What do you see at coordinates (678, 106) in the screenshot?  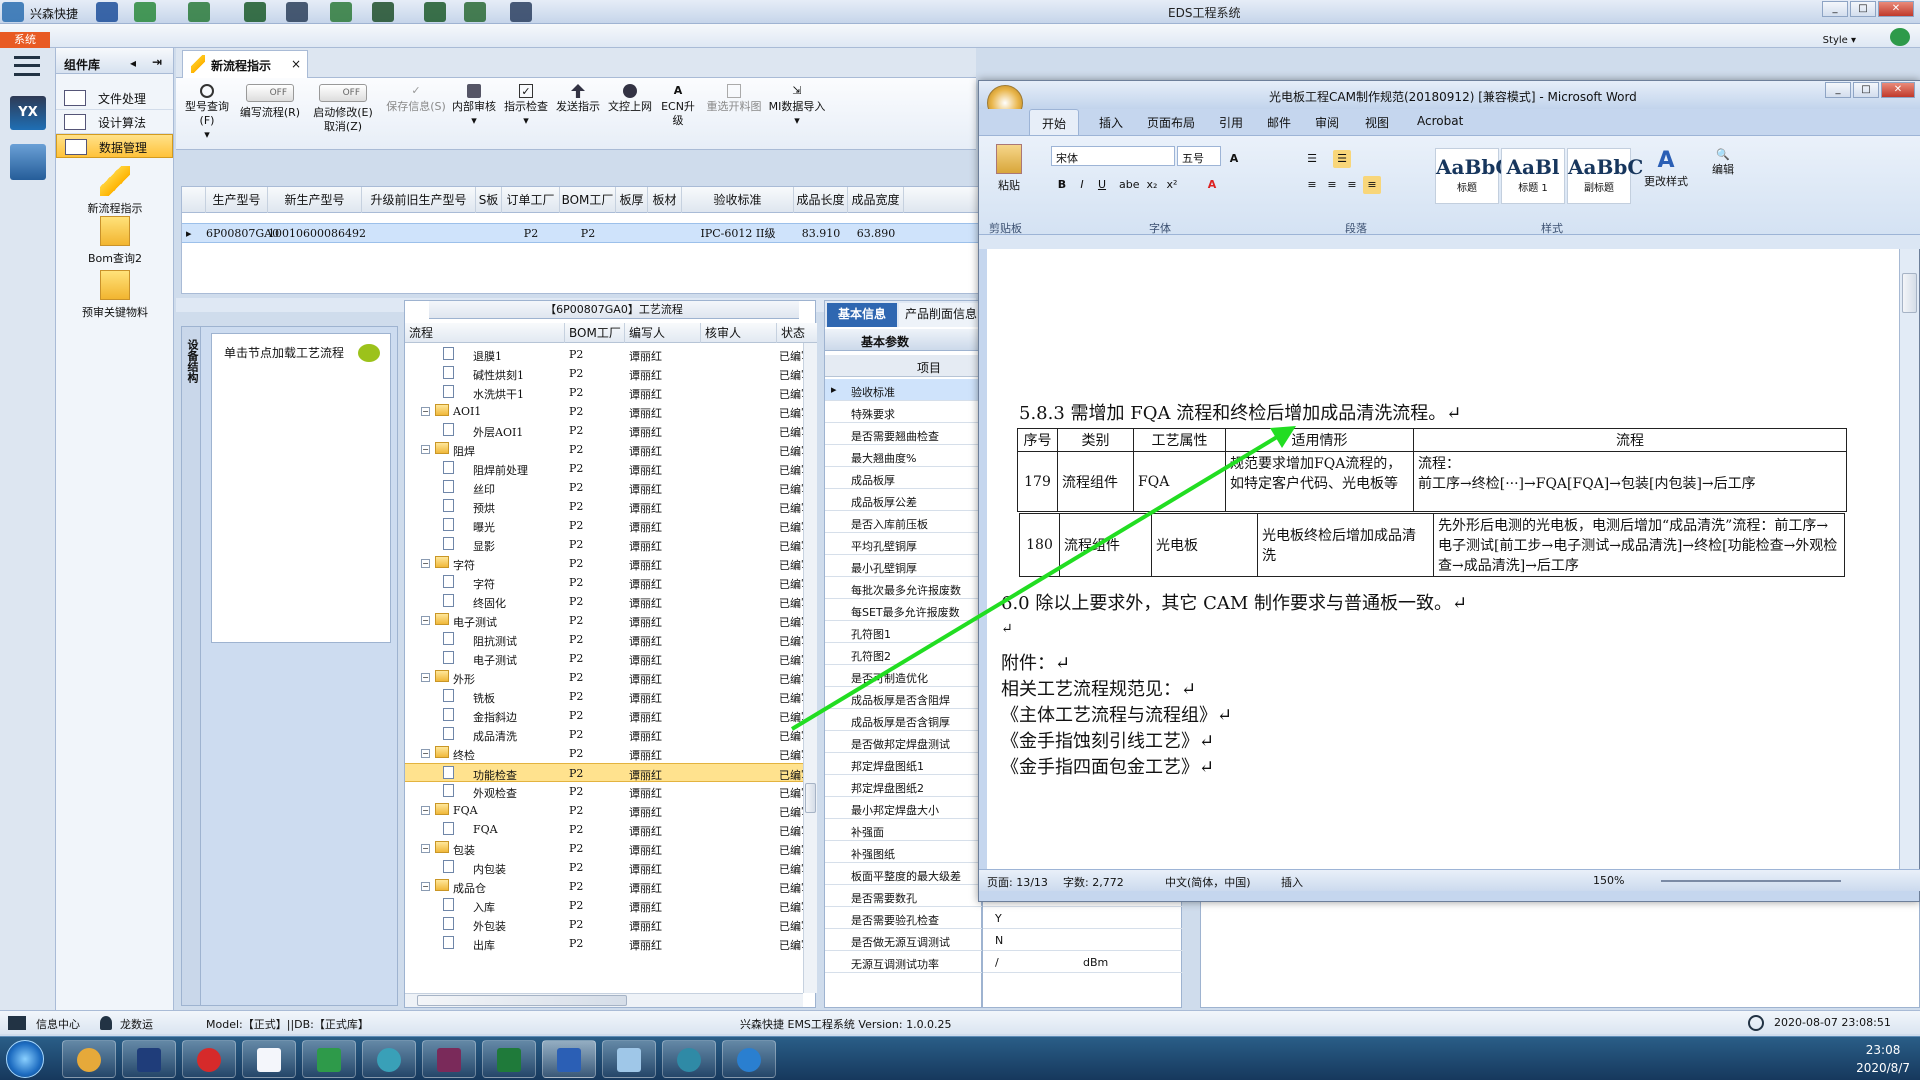 I see `ecn-upgrade-button: A ECN升级` at bounding box center [678, 106].